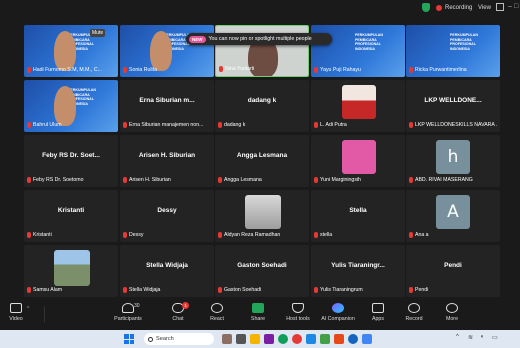 The image size is (520, 348). Describe the element at coordinates (484, 7) in the screenshot. I see `view-button: View` at that location.